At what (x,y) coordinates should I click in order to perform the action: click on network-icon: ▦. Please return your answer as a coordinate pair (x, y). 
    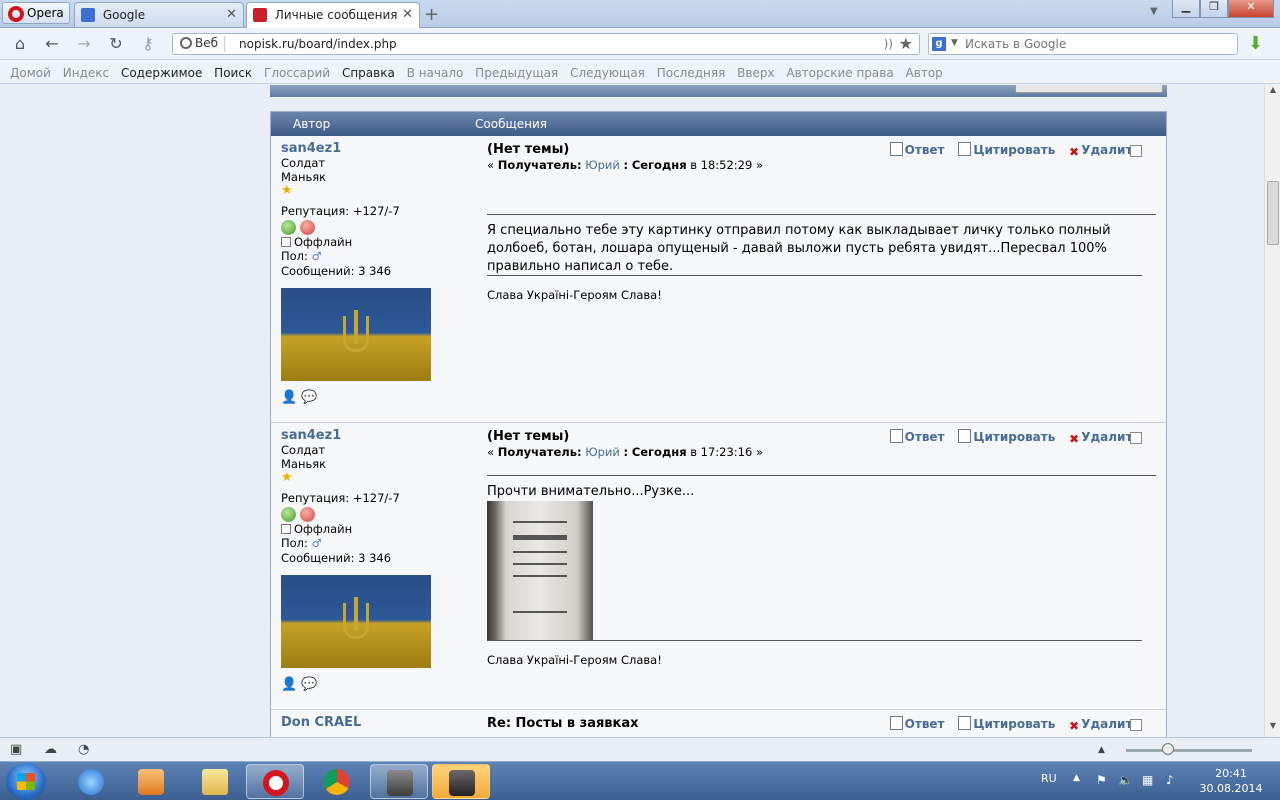
    Looking at the image, I should click on (1147, 780).